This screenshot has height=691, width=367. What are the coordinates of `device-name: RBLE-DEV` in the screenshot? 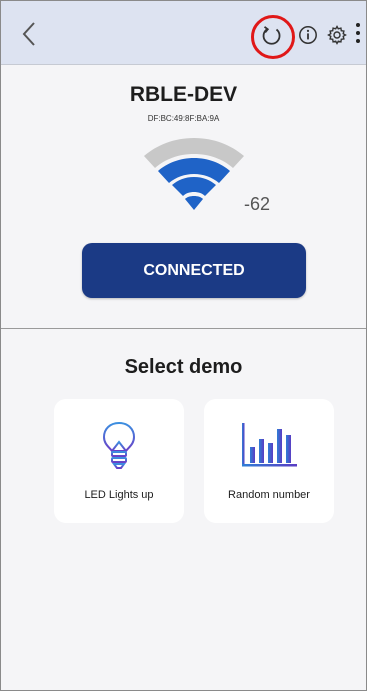 It's located at (183, 94).